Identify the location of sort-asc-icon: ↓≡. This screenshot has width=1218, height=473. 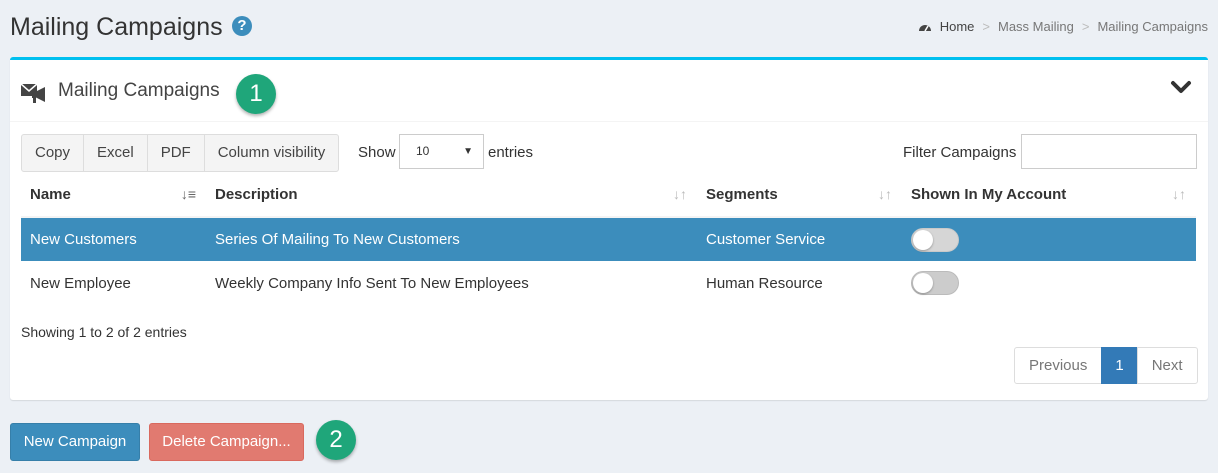
(188, 194).